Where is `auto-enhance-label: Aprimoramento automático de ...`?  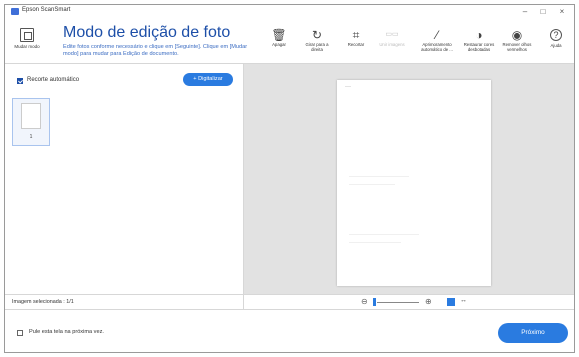
auto-enhance-label: Aprimoramento automático de ... is located at coordinates (437, 47).